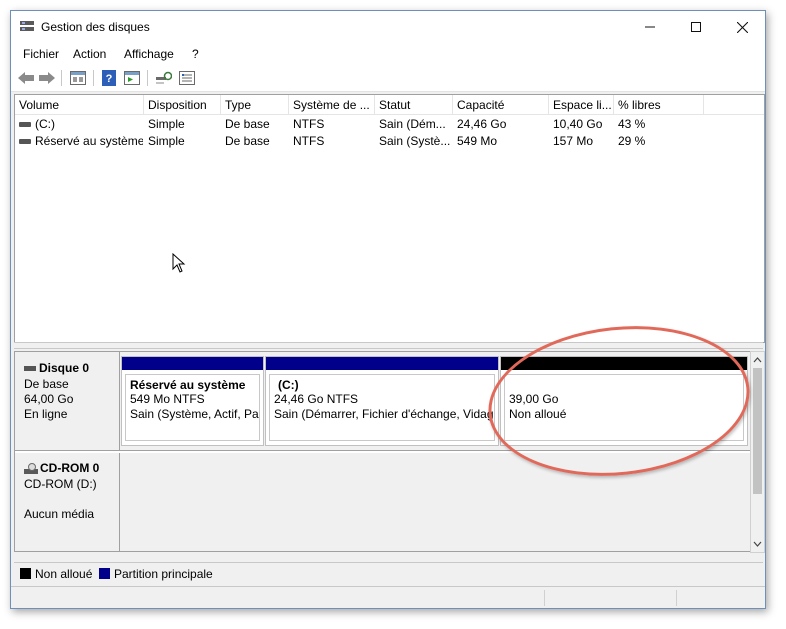 This screenshot has width=786, height=629. Describe the element at coordinates (46, 384) in the screenshot. I see `disk-0-type: De base` at that location.